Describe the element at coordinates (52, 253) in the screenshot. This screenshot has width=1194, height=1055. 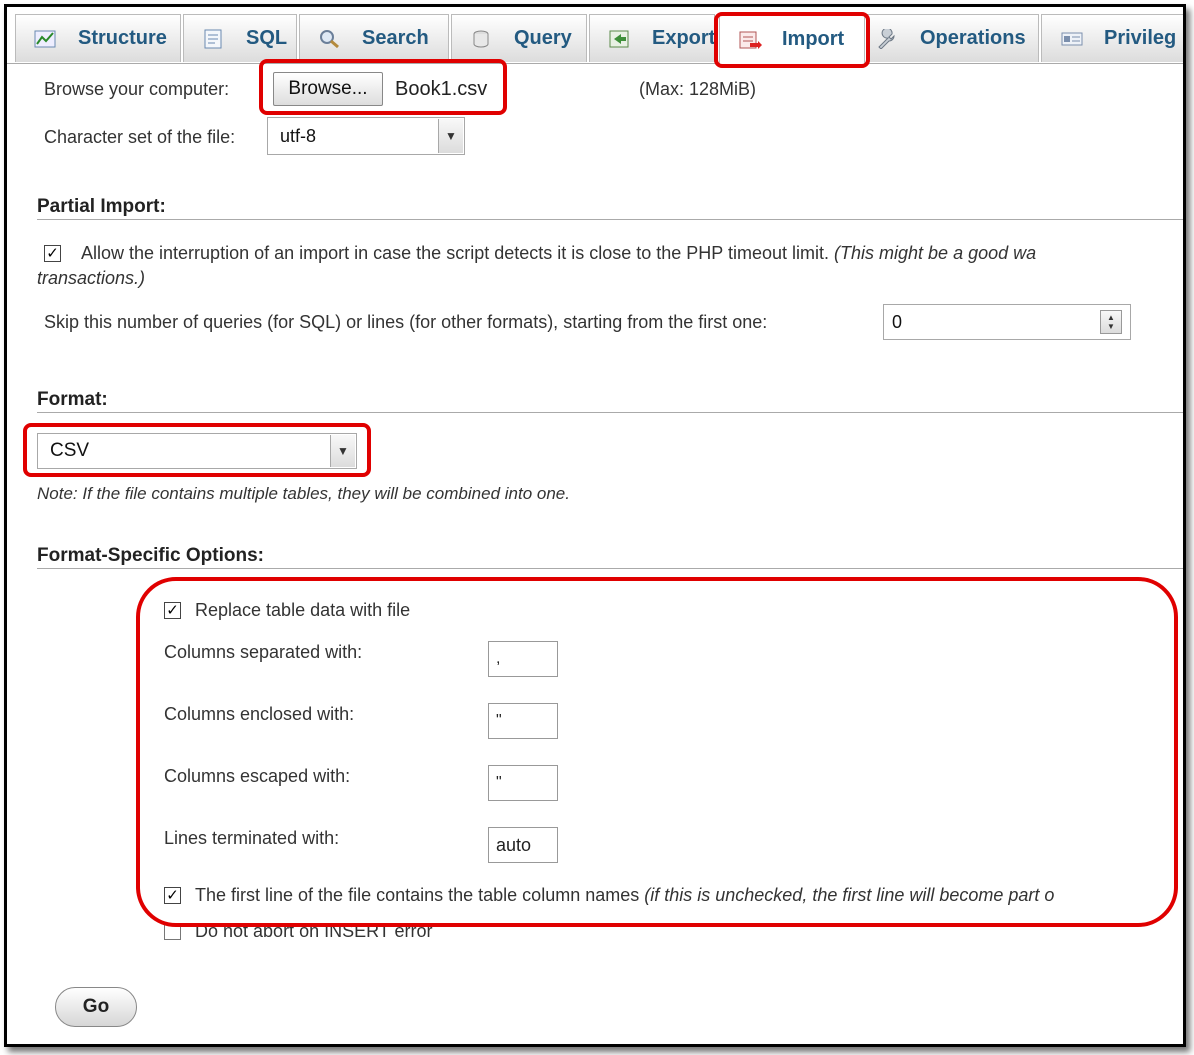
I see `allow-interrupt-checkbox: ✓` at that location.